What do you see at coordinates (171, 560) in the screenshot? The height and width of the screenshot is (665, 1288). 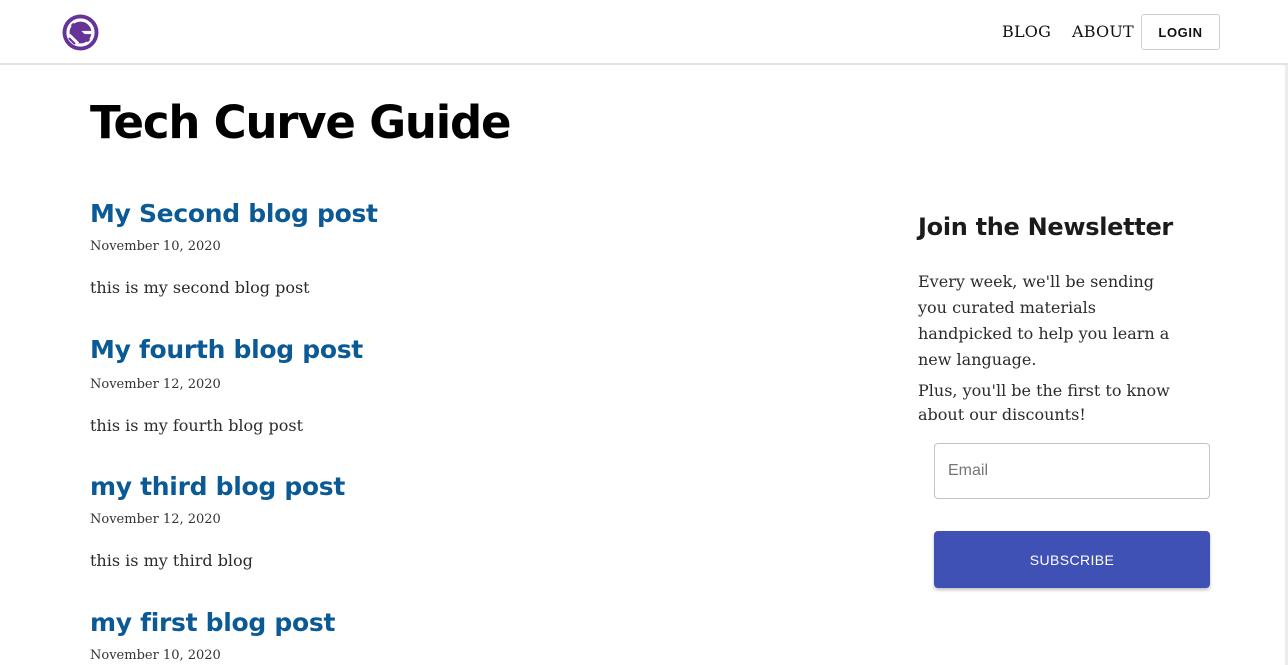 I see `post-excerpt: this is my third blog` at bounding box center [171, 560].